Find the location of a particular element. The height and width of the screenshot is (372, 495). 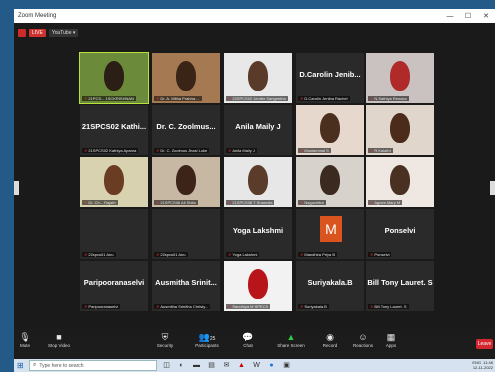

participant-tile: ✕N.Sathiya Renuka is located at coordinates (400, 78).